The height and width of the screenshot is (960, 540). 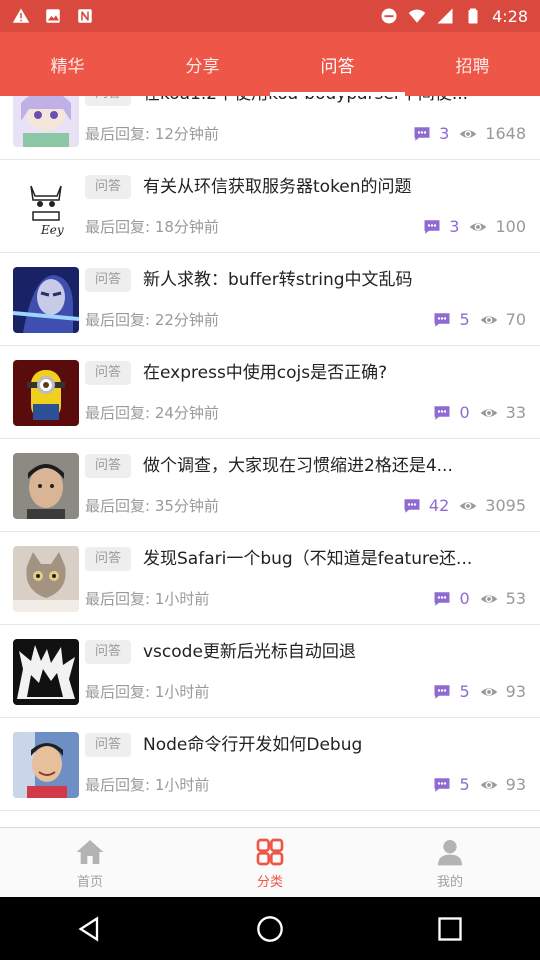 I want to click on view-count: 33, so click(x=503, y=413).